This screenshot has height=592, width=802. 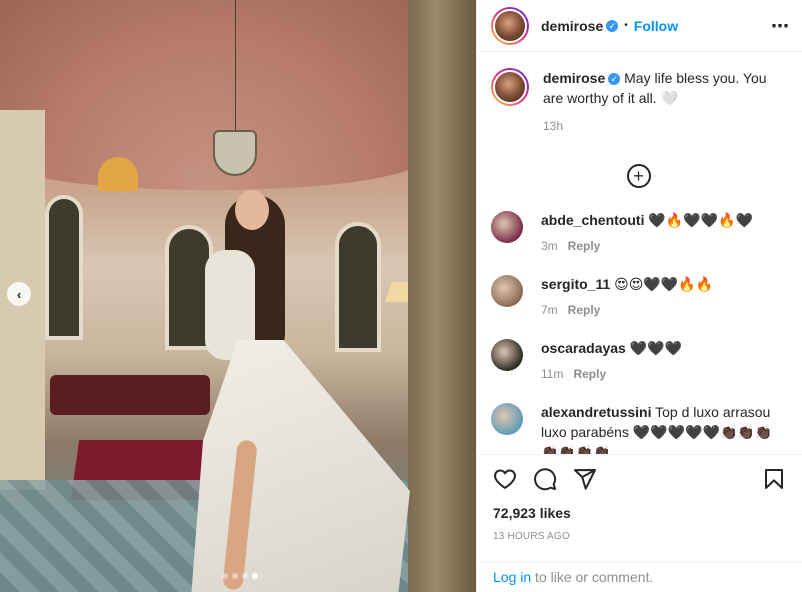 What do you see at coordinates (240, 576) in the screenshot?
I see `carousel-indicator` at bounding box center [240, 576].